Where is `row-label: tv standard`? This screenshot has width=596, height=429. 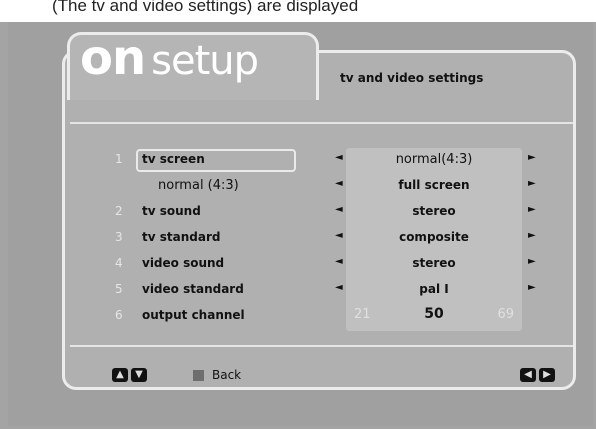 row-label: tv standard is located at coordinates (181, 237).